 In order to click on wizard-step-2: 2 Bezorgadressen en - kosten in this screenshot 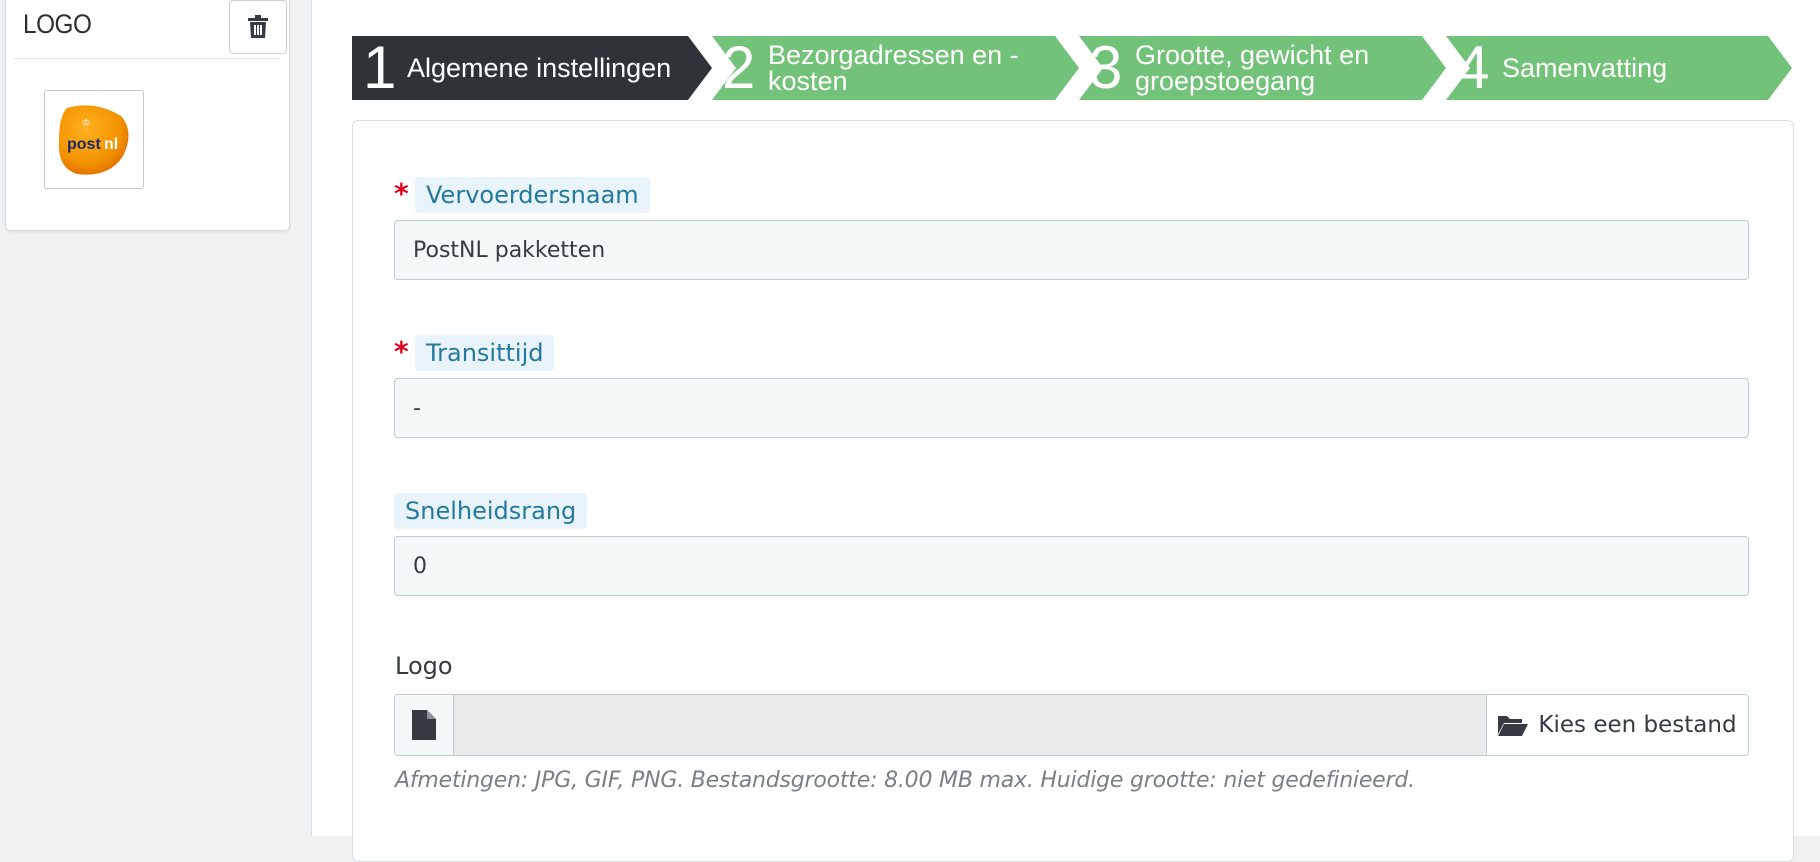, I will do `click(895, 68)`.